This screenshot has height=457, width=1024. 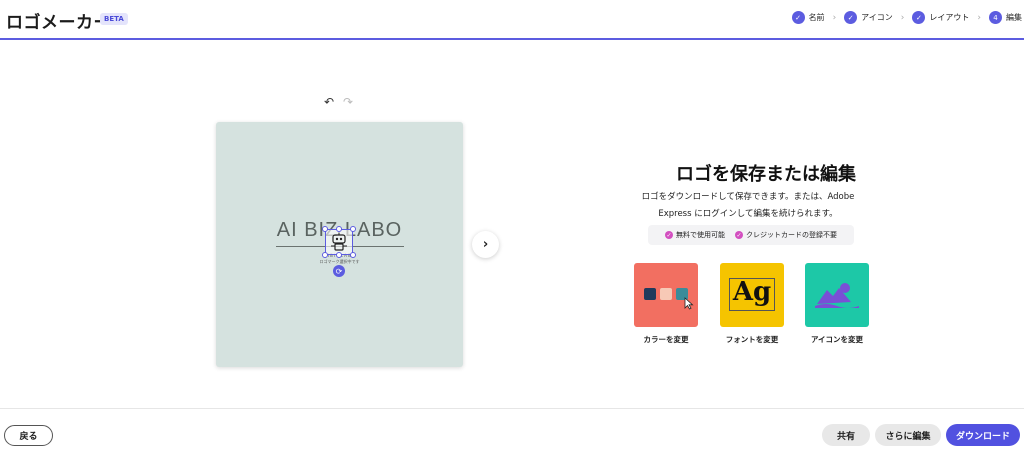 I want to click on progress-steps: ✓ 名前 › ✓ アイコン › ✓ レイアウト › 4 編集, so click(x=906, y=17).